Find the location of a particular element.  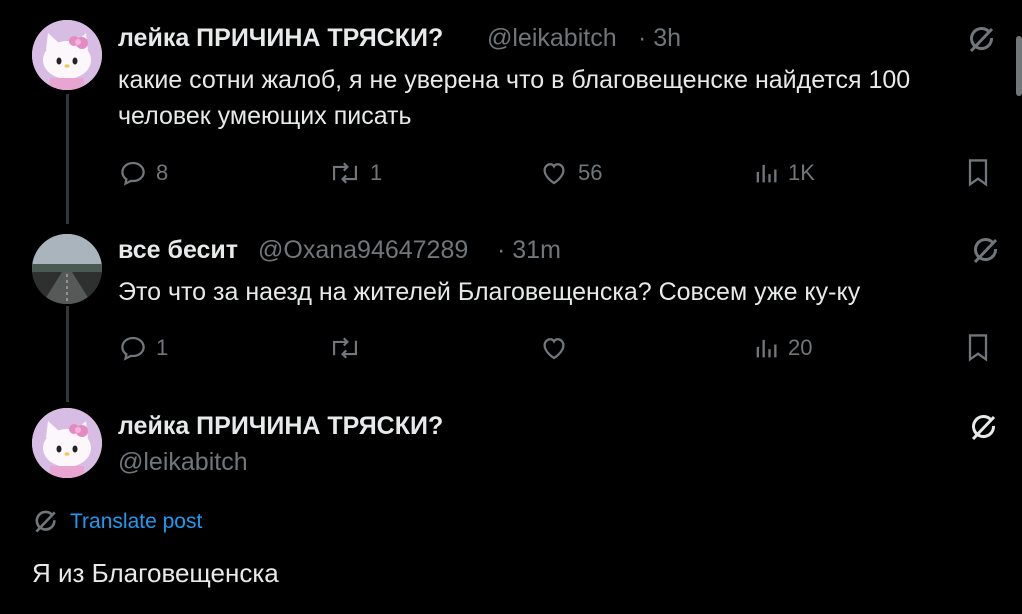

road-landscape-avatar-image is located at coordinates (67, 269).